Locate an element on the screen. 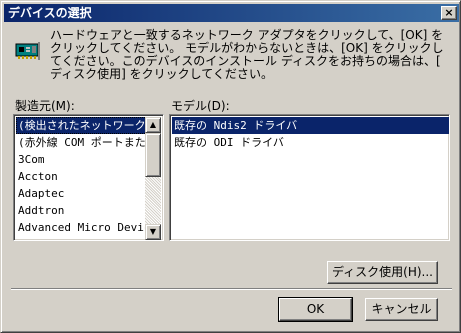 The image size is (461, 333). arrow-down-icon: ▼ is located at coordinates (153, 231).